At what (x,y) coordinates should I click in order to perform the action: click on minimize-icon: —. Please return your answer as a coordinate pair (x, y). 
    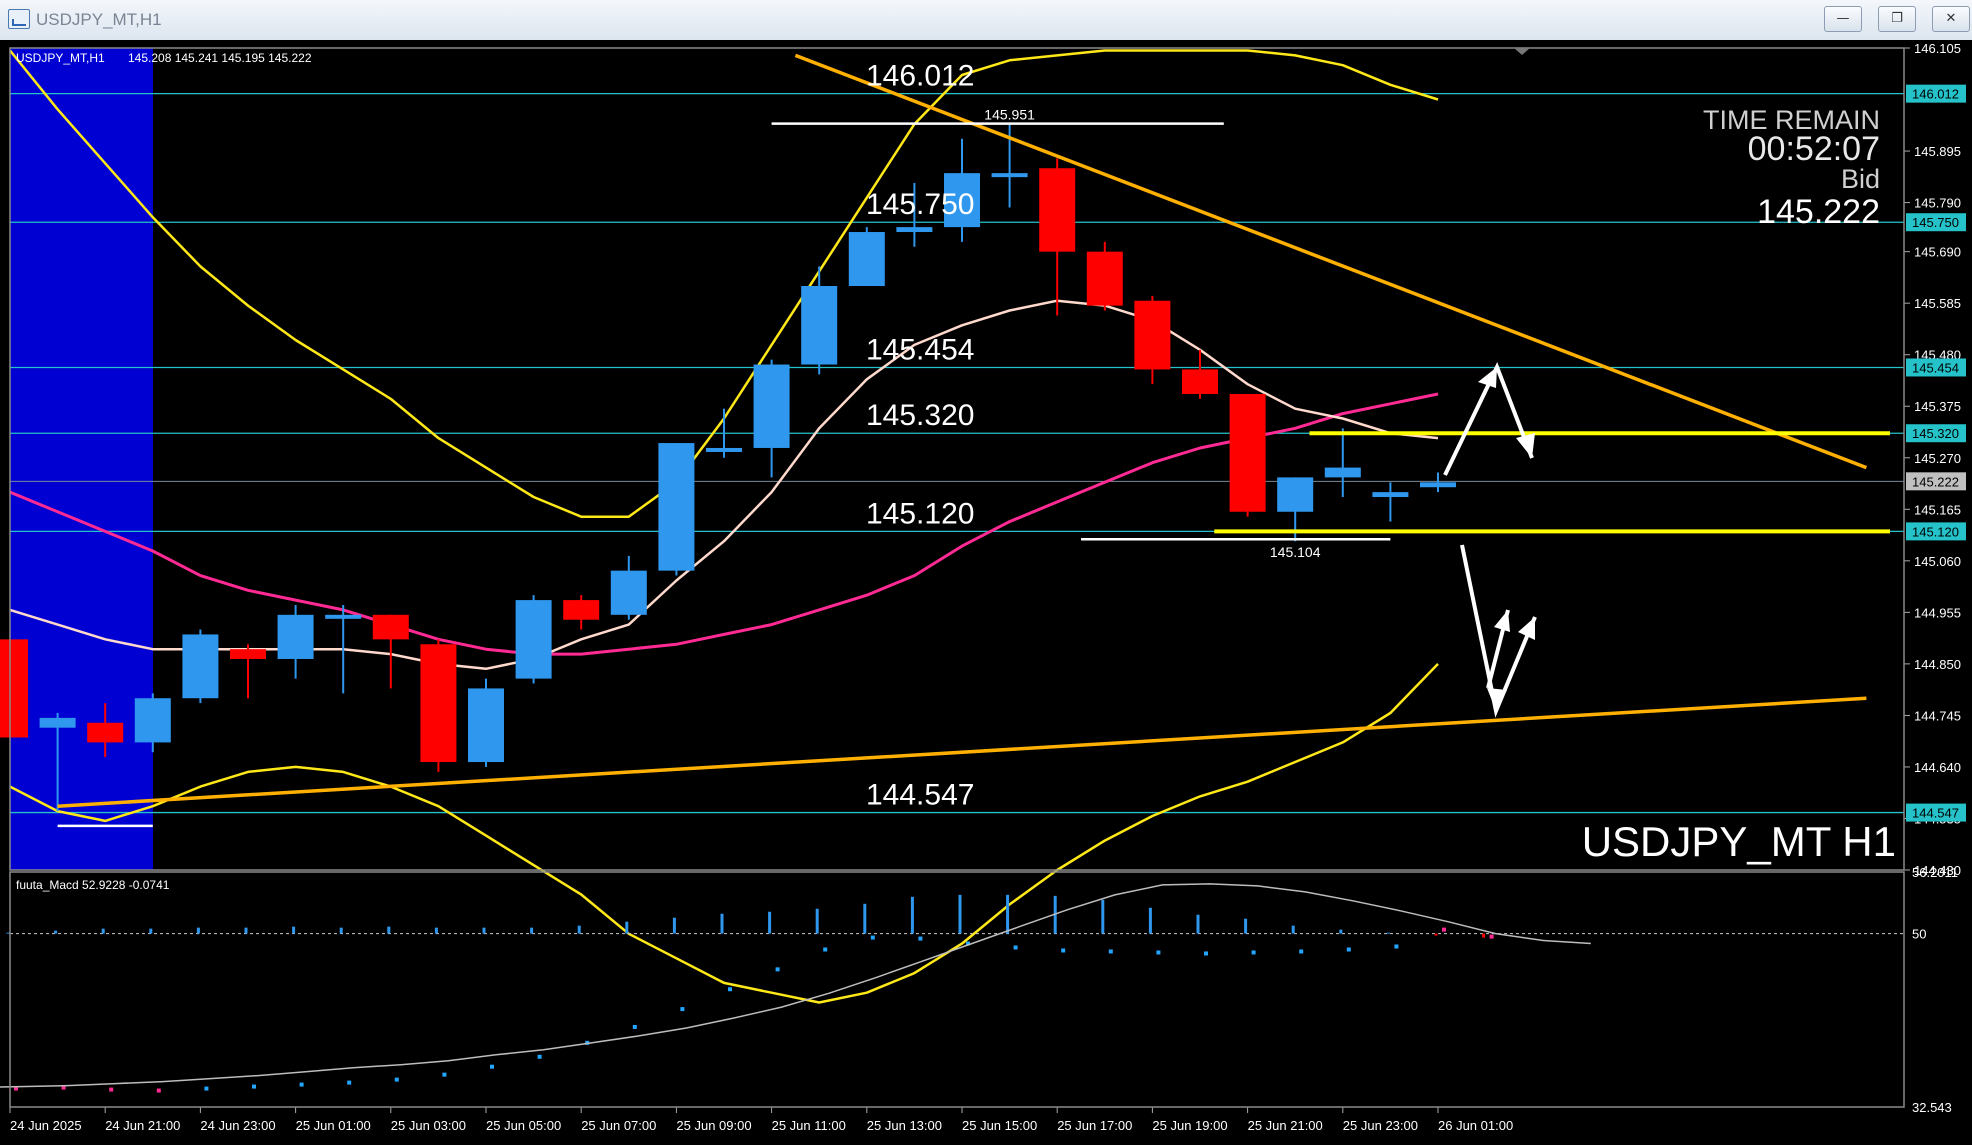
    Looking at the image, I should click on (1843, 19).